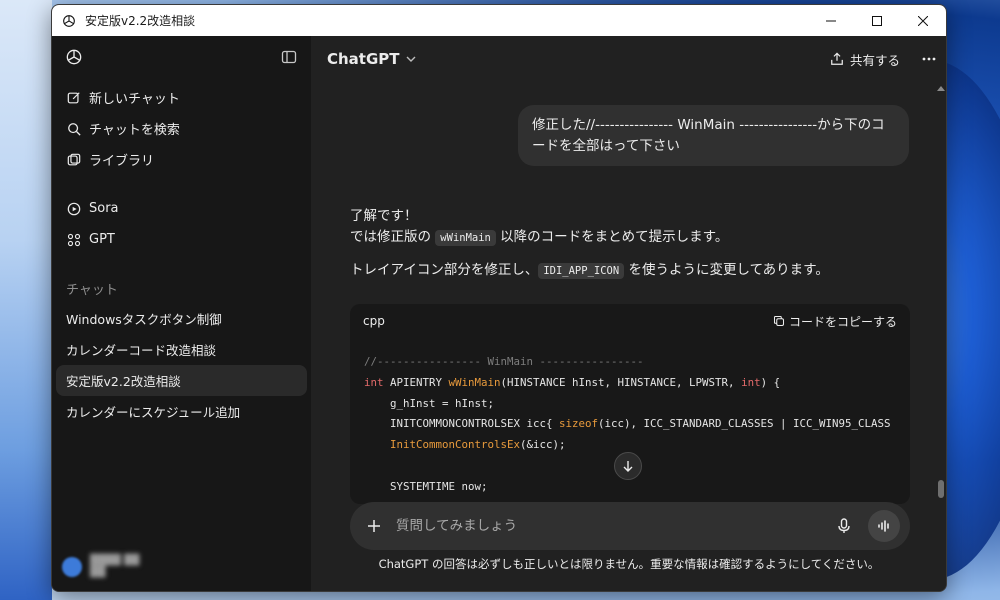 The width and height of the screenshot is (1000, 600). Describe the element at coordinates (543, 445) in the screenshot. I see `code-text: (&icc);` at that location.